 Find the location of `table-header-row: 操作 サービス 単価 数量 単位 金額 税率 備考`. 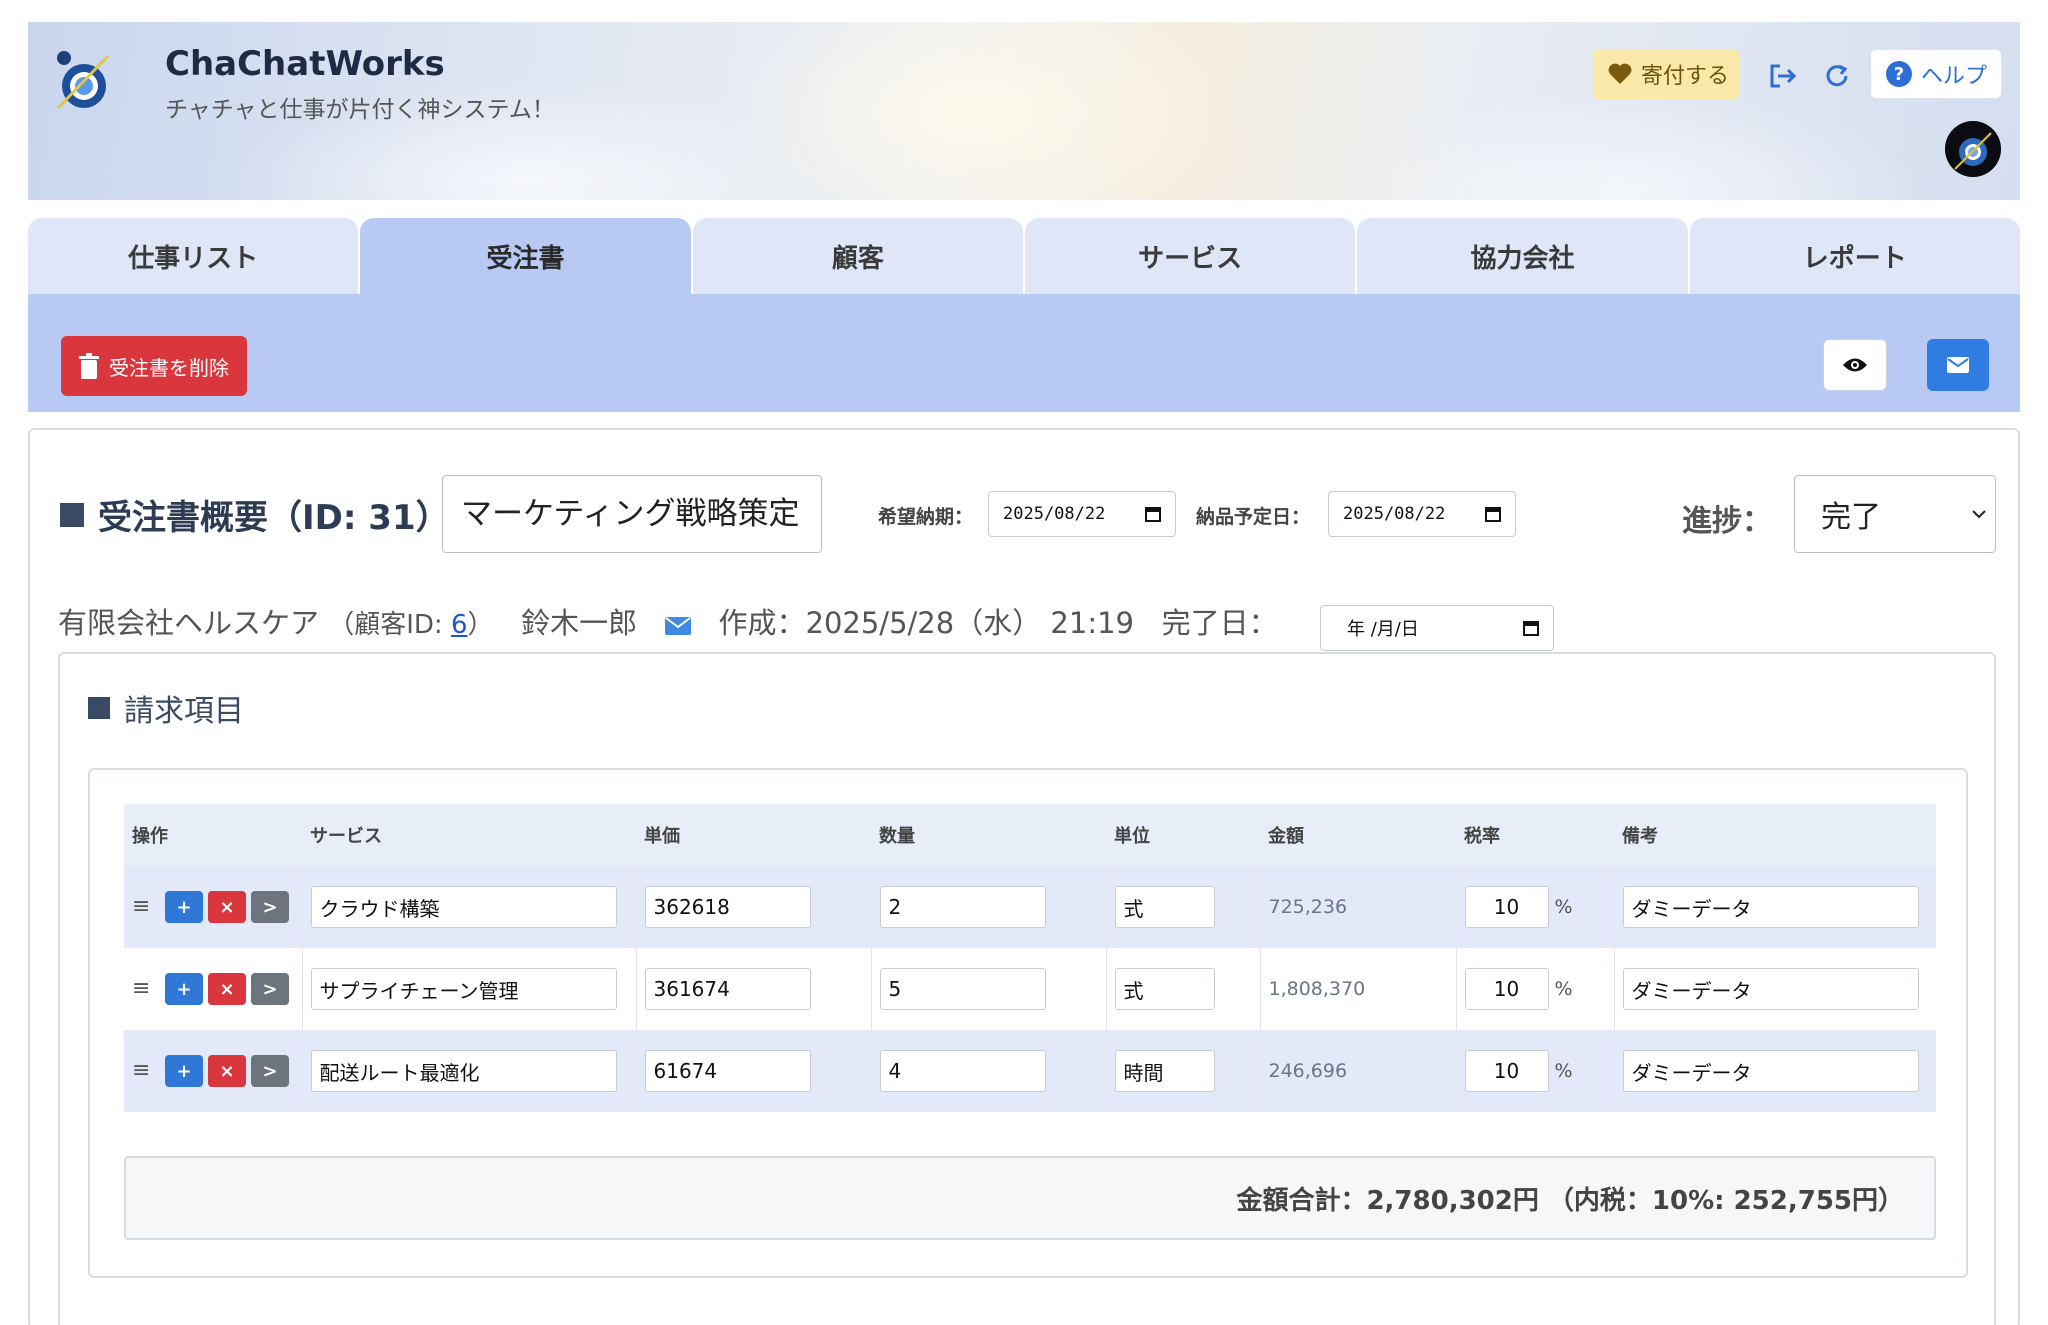

table-header-row: 操作 サービス 単価 数量 単位 金額 税率 備考 is located at coordinates (1030, 835).